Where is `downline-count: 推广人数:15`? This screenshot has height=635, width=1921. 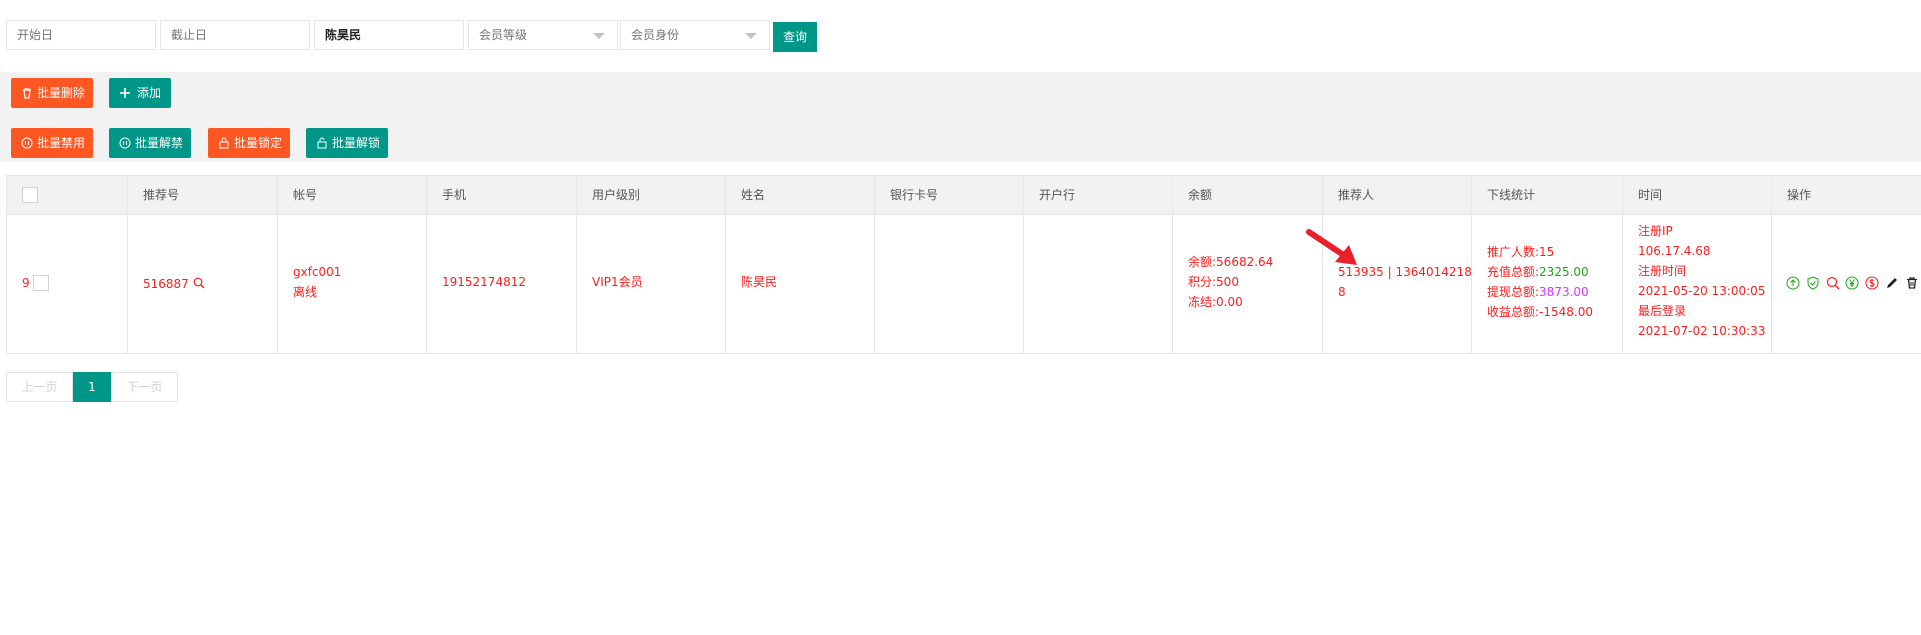
downline-count: 推广人数:15 is located at coordinates (1521, 252).